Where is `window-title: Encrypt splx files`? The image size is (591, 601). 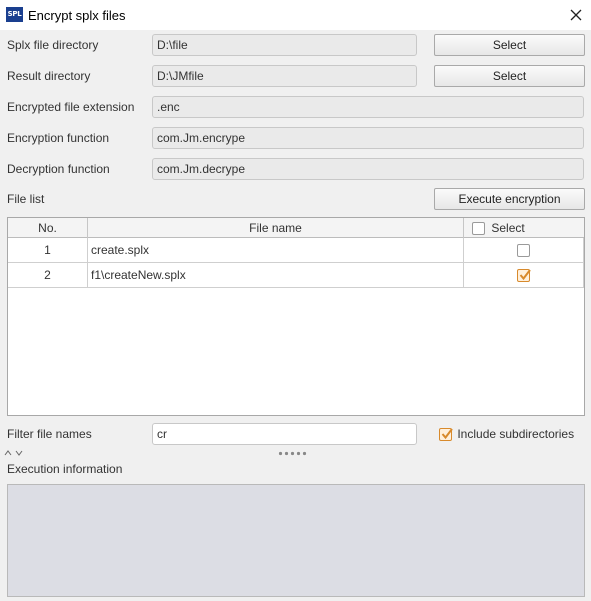
window-title: Encrypt splx files is located at coordinates (77, 15).